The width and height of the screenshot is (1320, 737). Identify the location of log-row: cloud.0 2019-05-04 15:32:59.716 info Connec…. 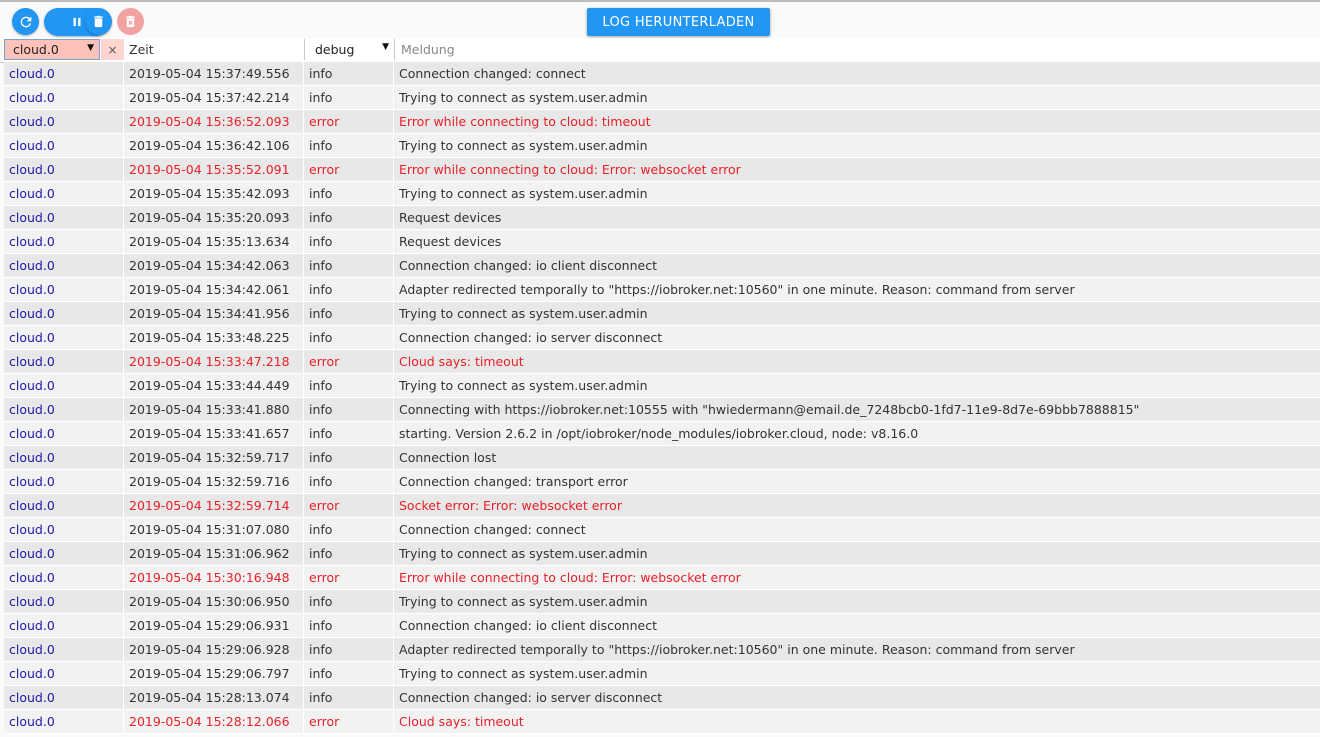
(662, 481).